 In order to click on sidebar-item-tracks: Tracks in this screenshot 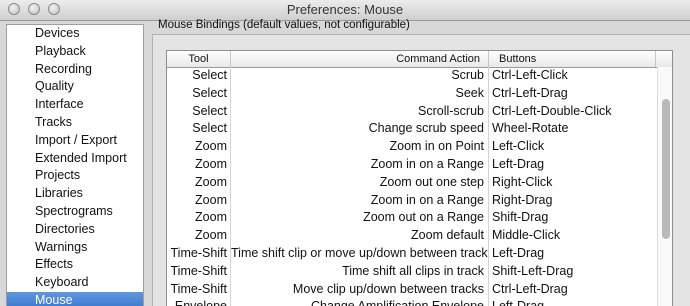, I will do `click(75, 123)`.